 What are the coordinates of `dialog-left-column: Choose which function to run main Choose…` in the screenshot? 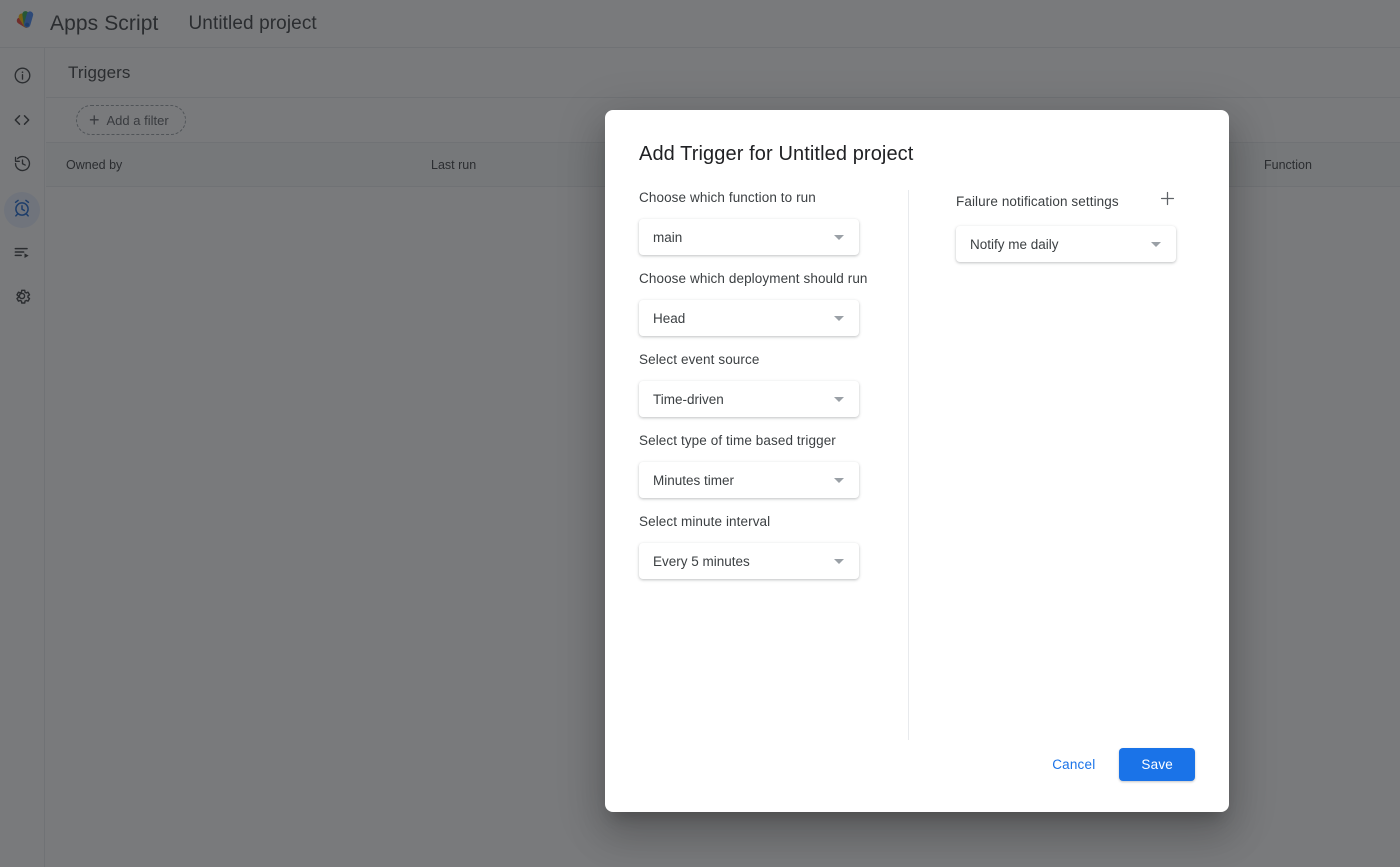 It's located at (774, 392).